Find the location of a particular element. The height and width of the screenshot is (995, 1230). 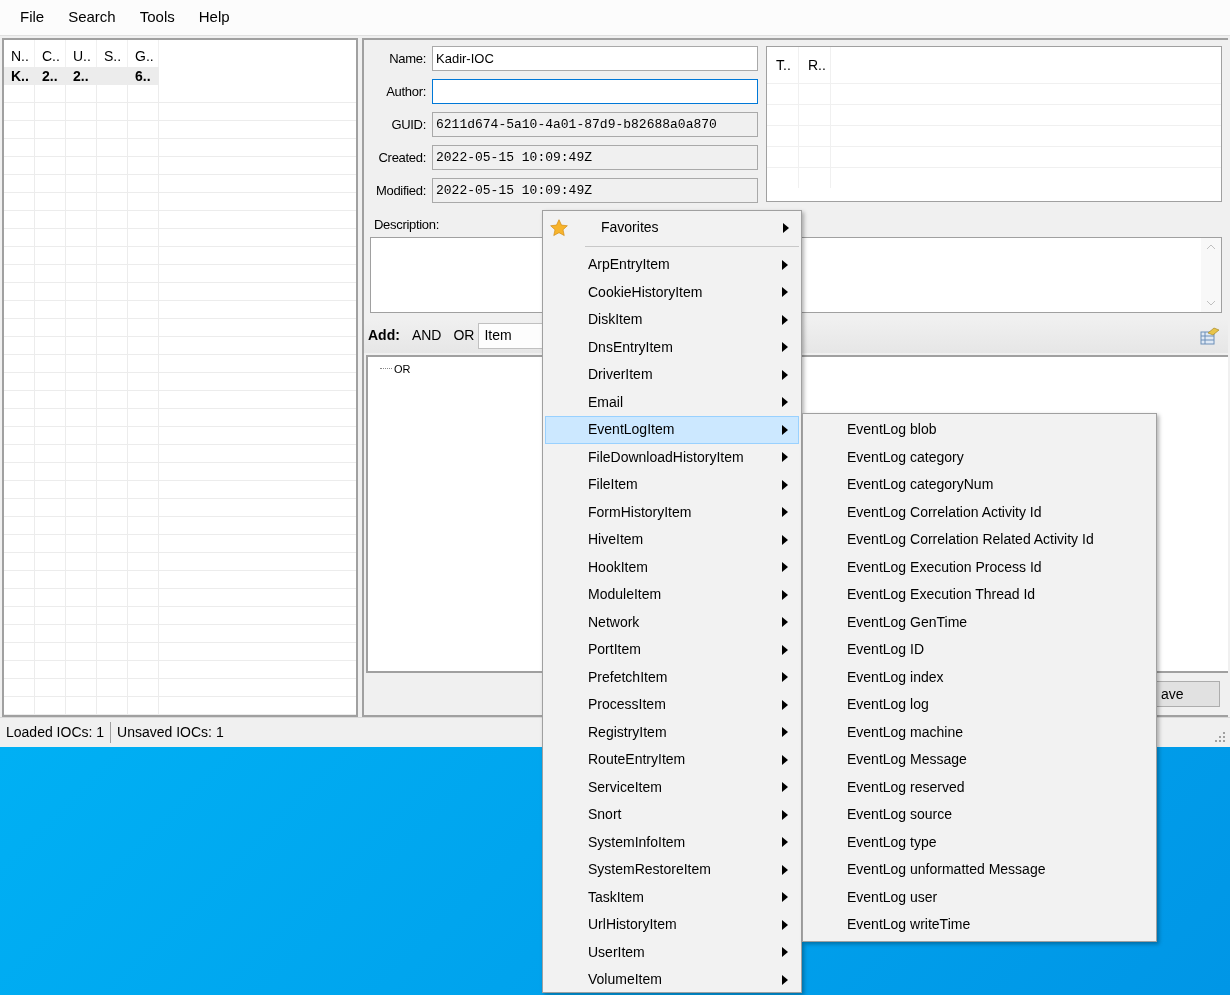

table-cell: 6.. is located at coordinates (143, 76).